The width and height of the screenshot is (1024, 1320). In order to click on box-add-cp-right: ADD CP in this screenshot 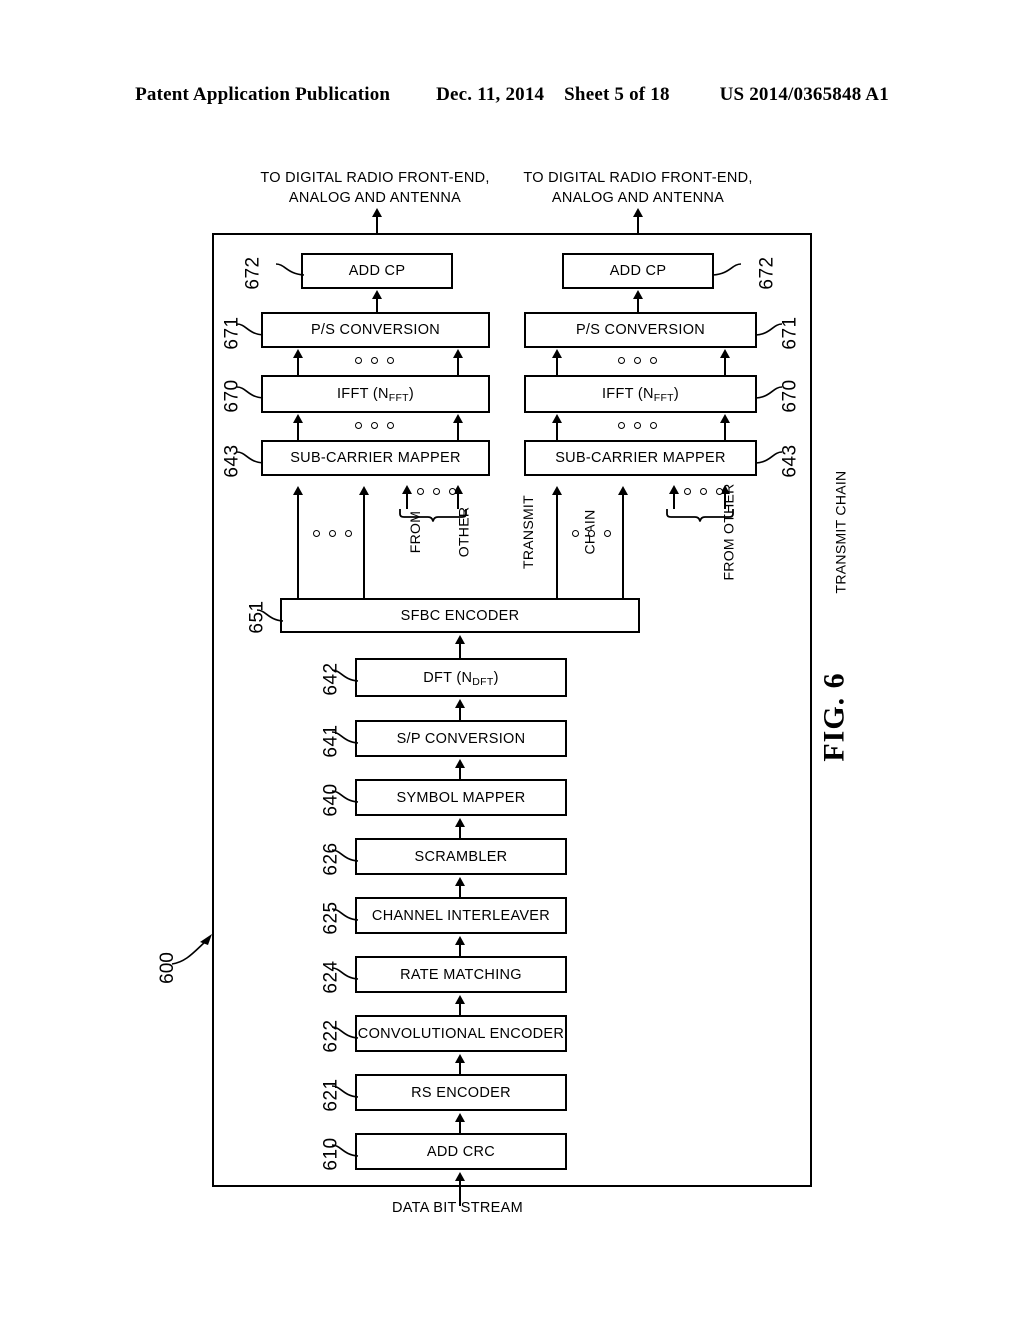, I will do `click(638, 271)`.